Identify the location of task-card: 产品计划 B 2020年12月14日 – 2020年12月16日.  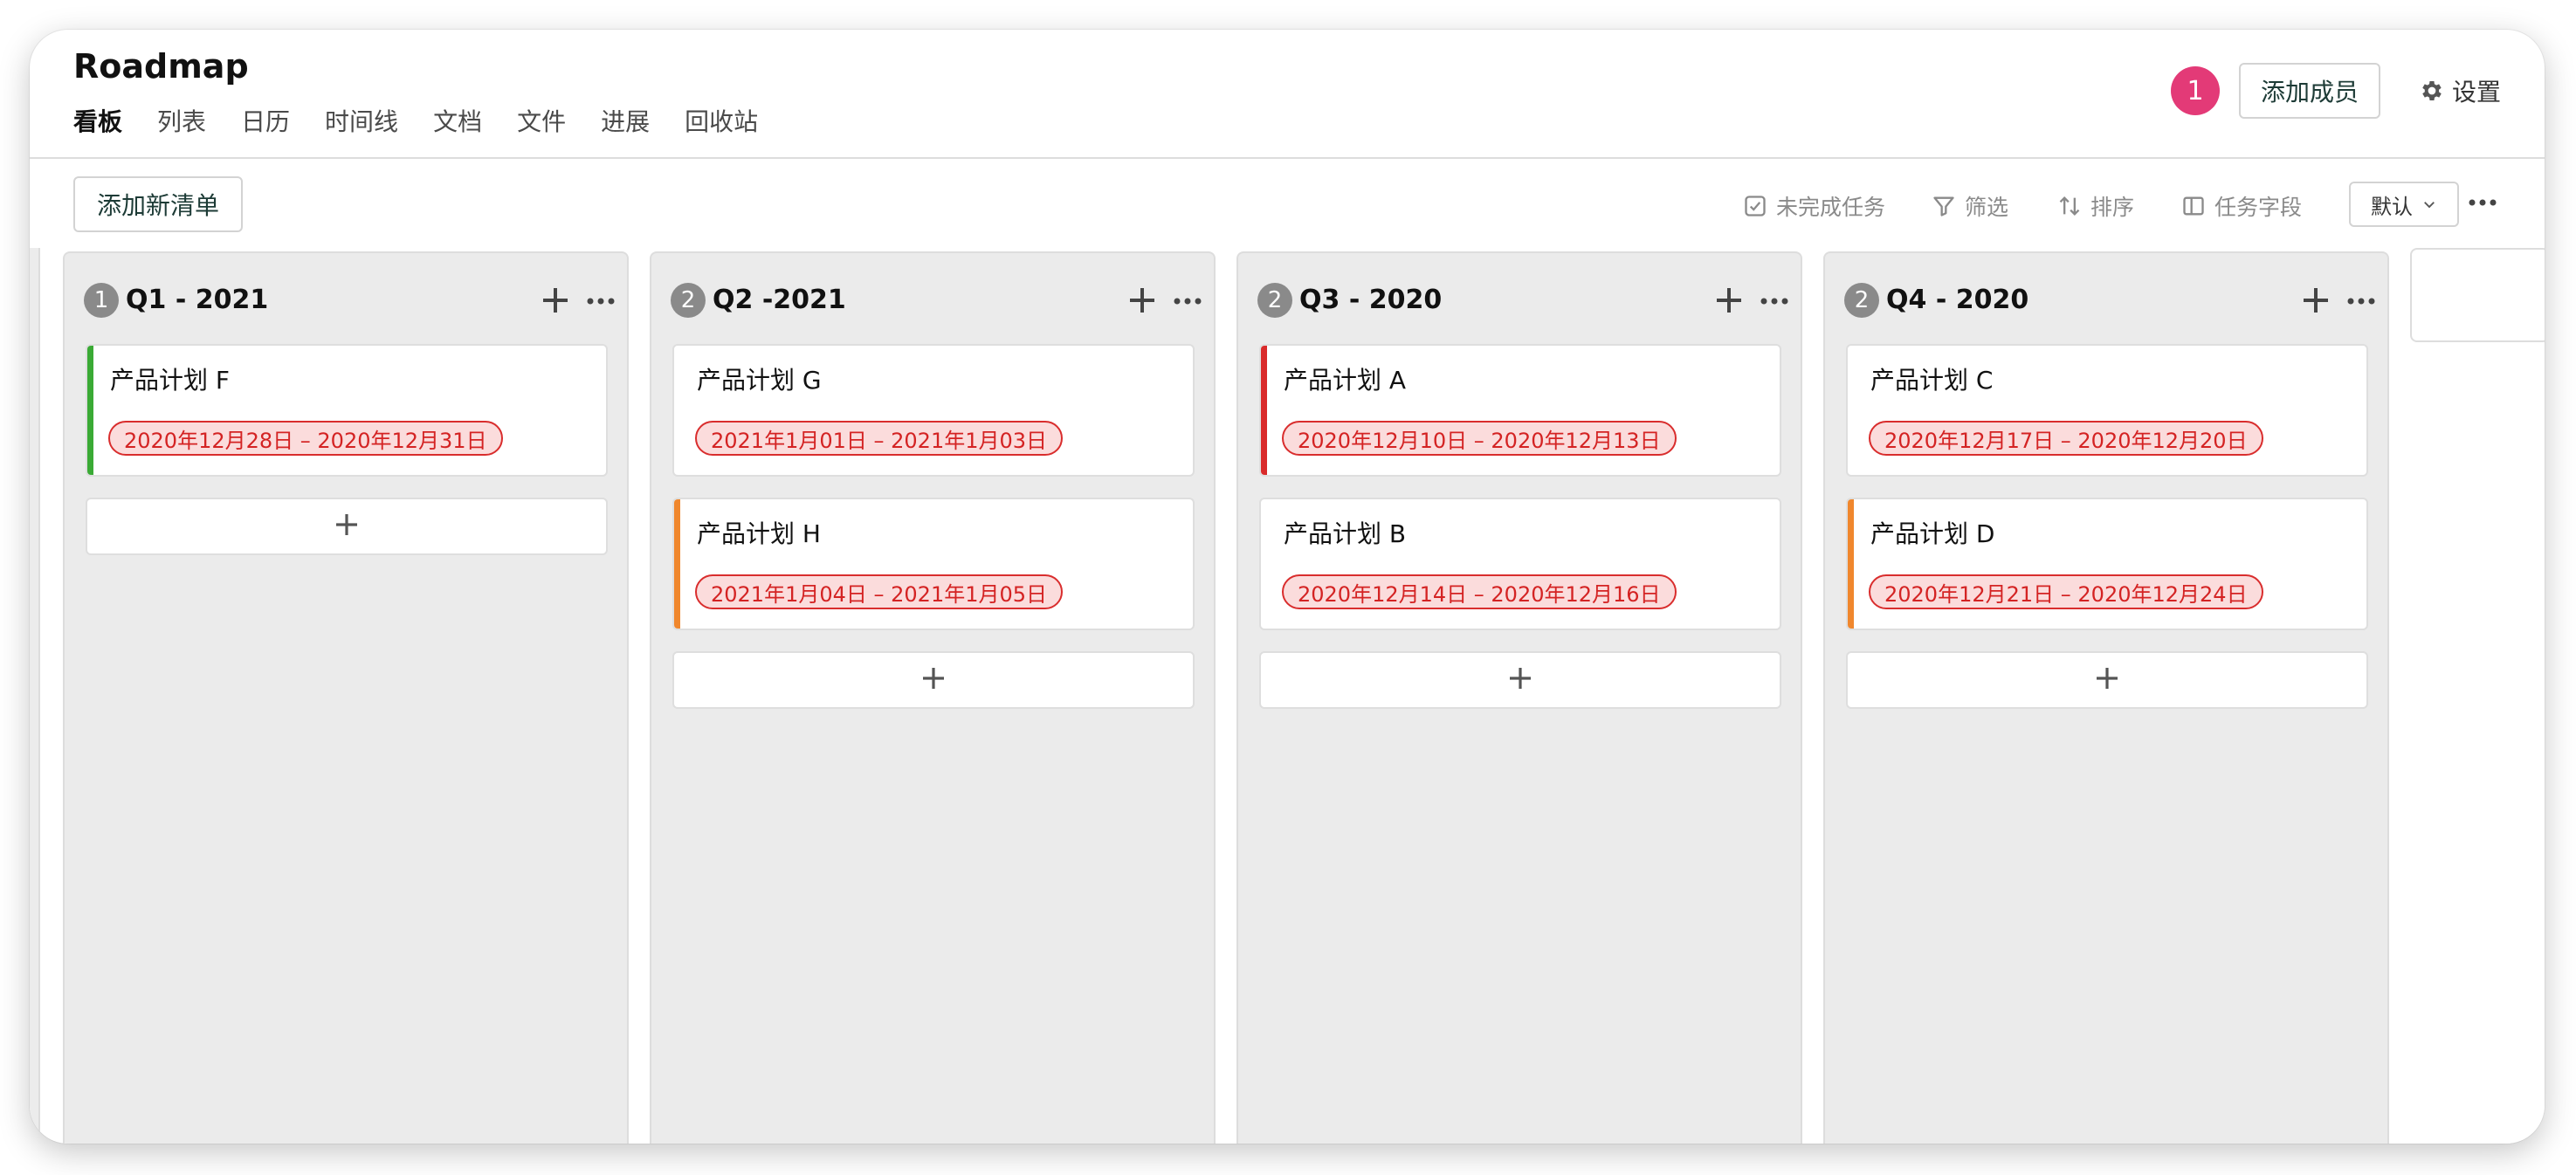
(1520, 564).